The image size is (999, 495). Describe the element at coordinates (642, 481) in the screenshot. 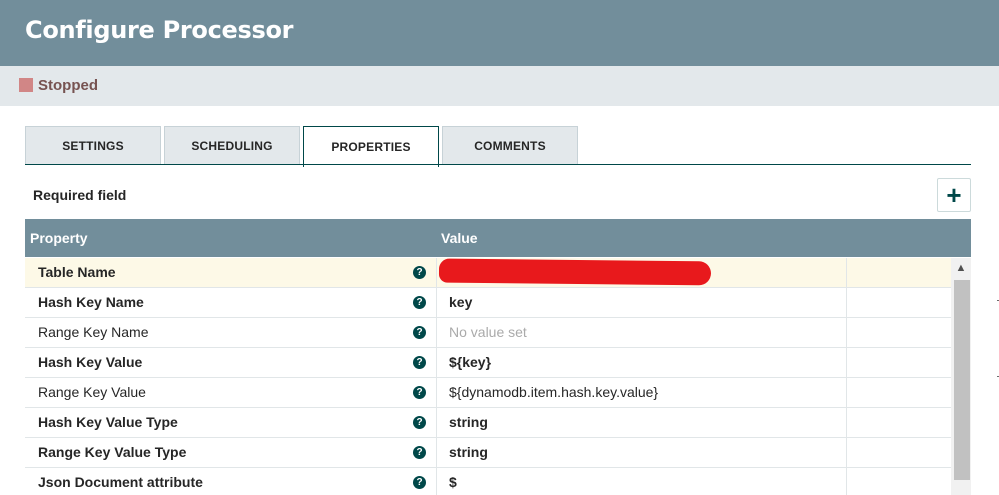

I see `value-cell: $` at that location.